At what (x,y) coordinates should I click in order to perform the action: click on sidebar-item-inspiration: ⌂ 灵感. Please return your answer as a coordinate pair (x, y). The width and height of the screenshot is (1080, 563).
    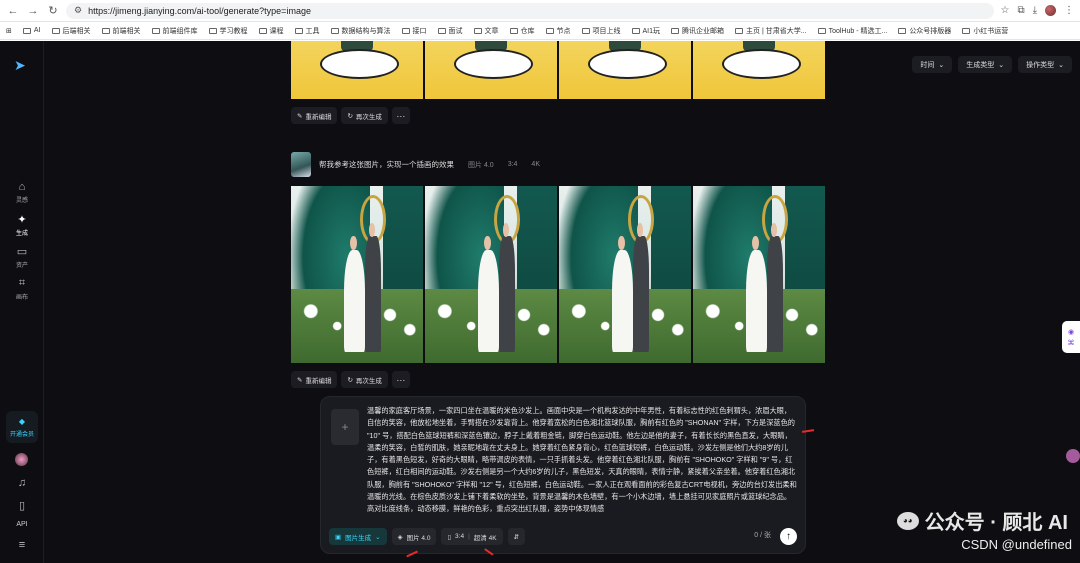
    Looking at the image, I should click on (22, 192).